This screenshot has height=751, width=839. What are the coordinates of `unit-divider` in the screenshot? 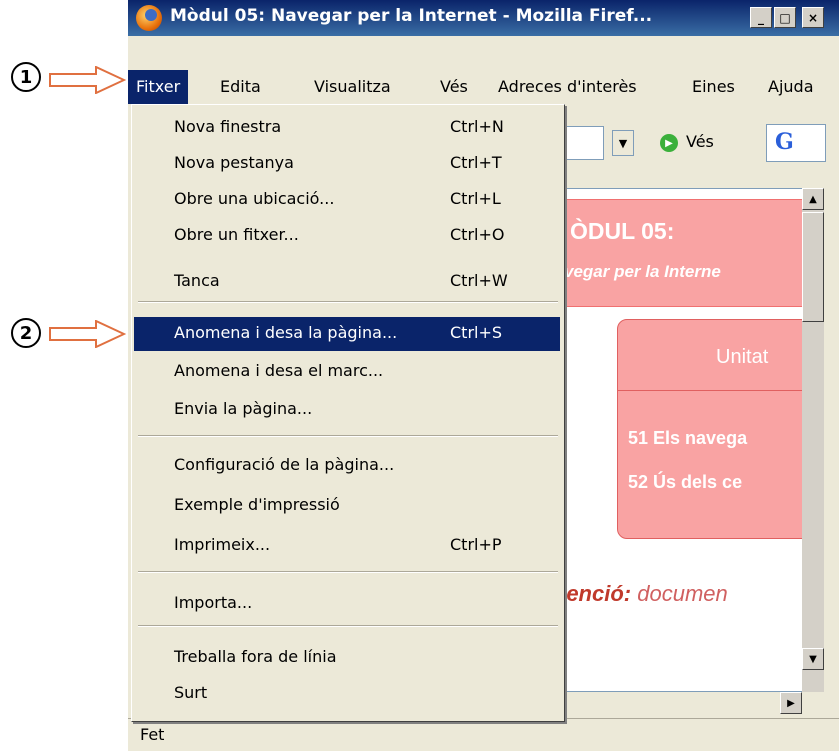 It's located at (715, 390).